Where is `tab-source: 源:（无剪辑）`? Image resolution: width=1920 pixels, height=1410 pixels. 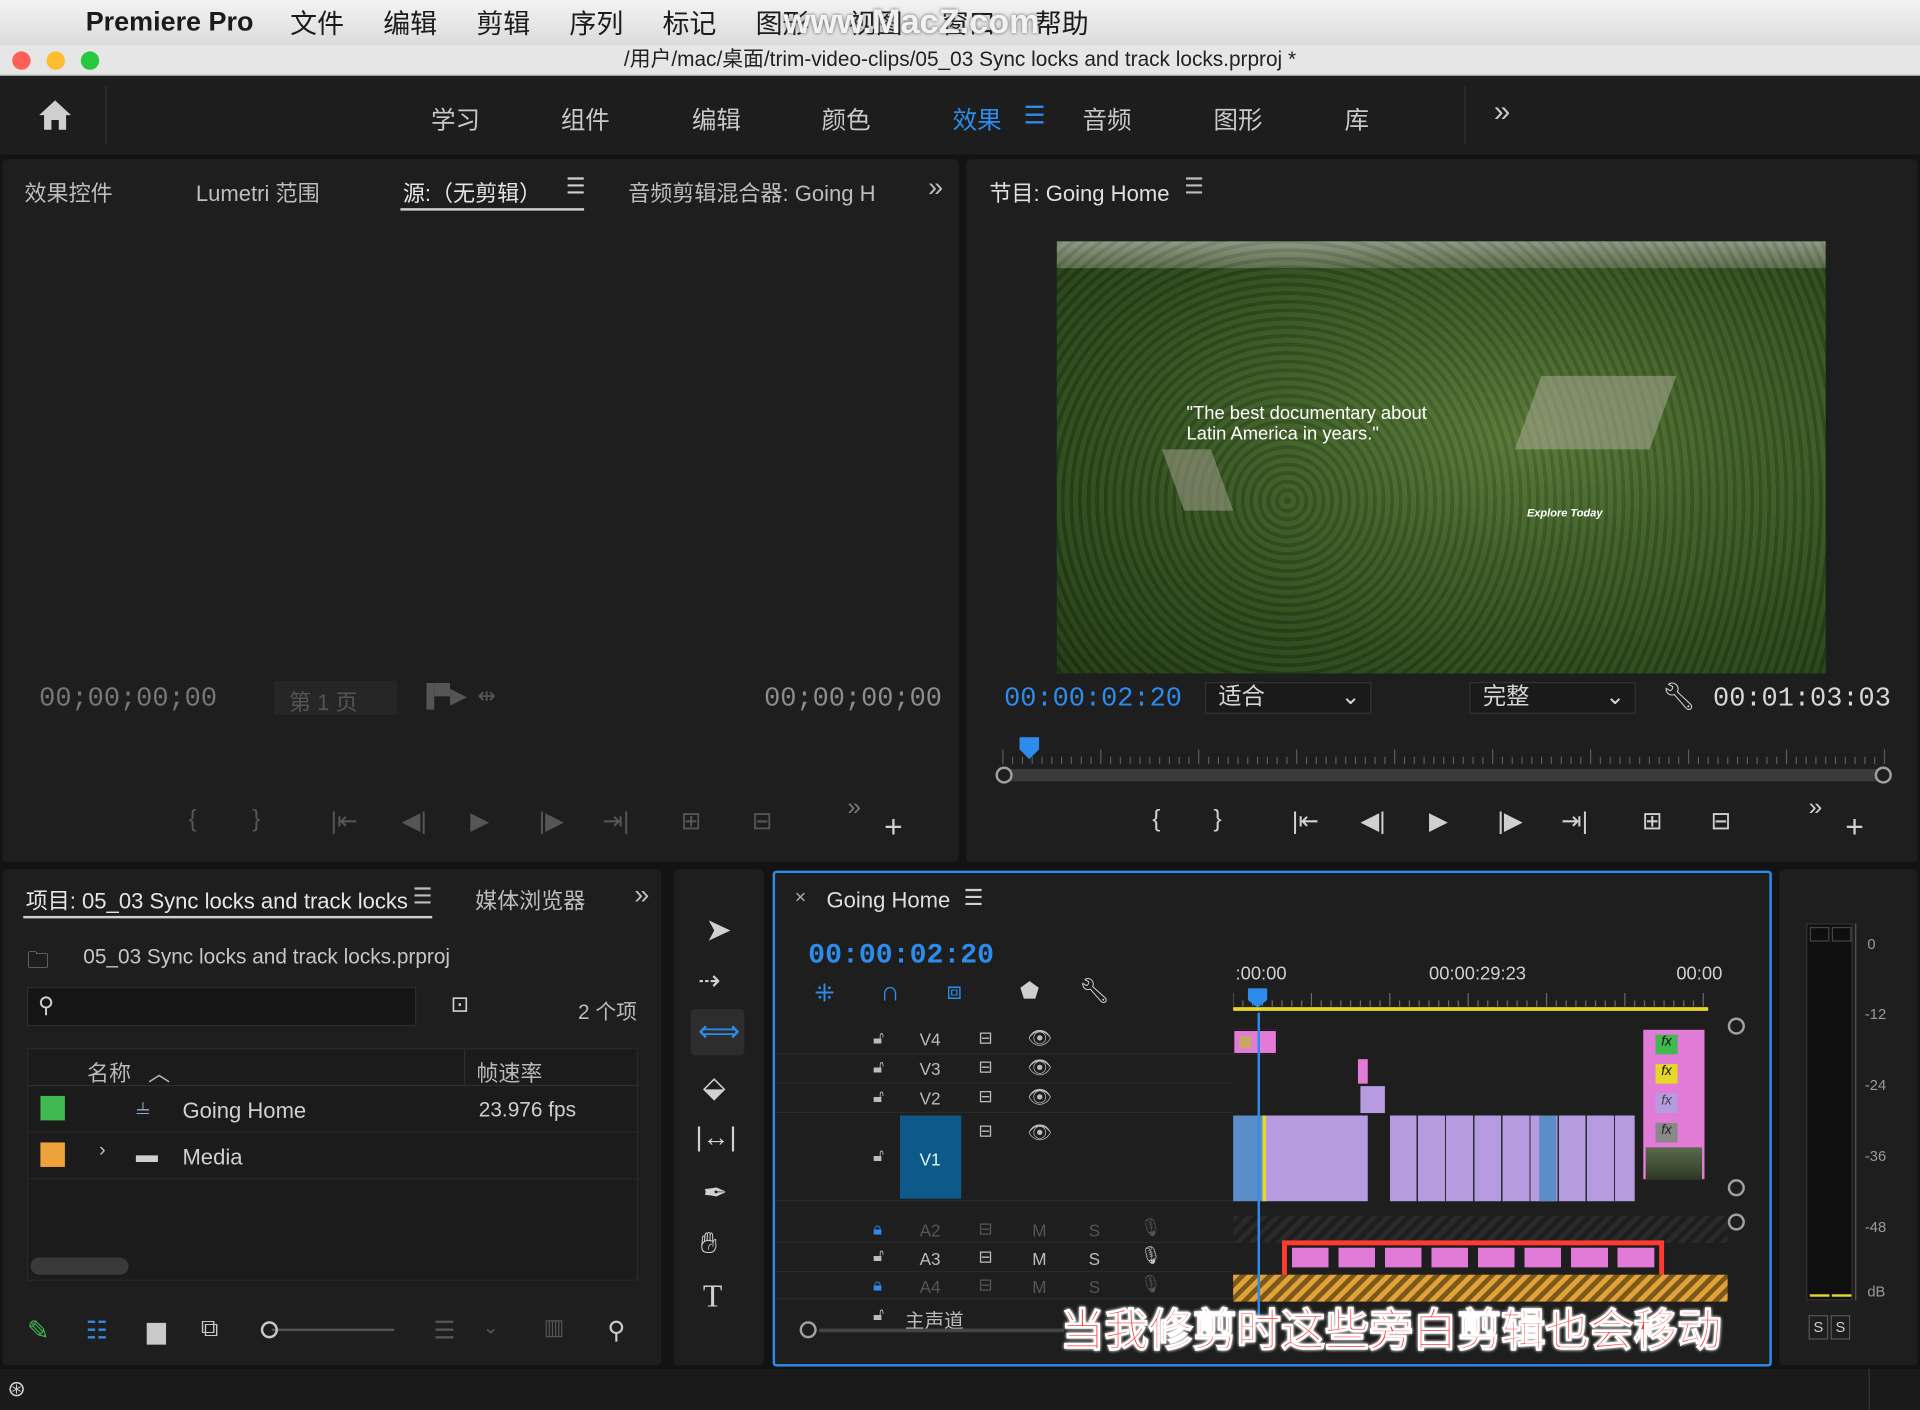 tab-source: 源:（无剪辑） is located at coordinates (472, 192).